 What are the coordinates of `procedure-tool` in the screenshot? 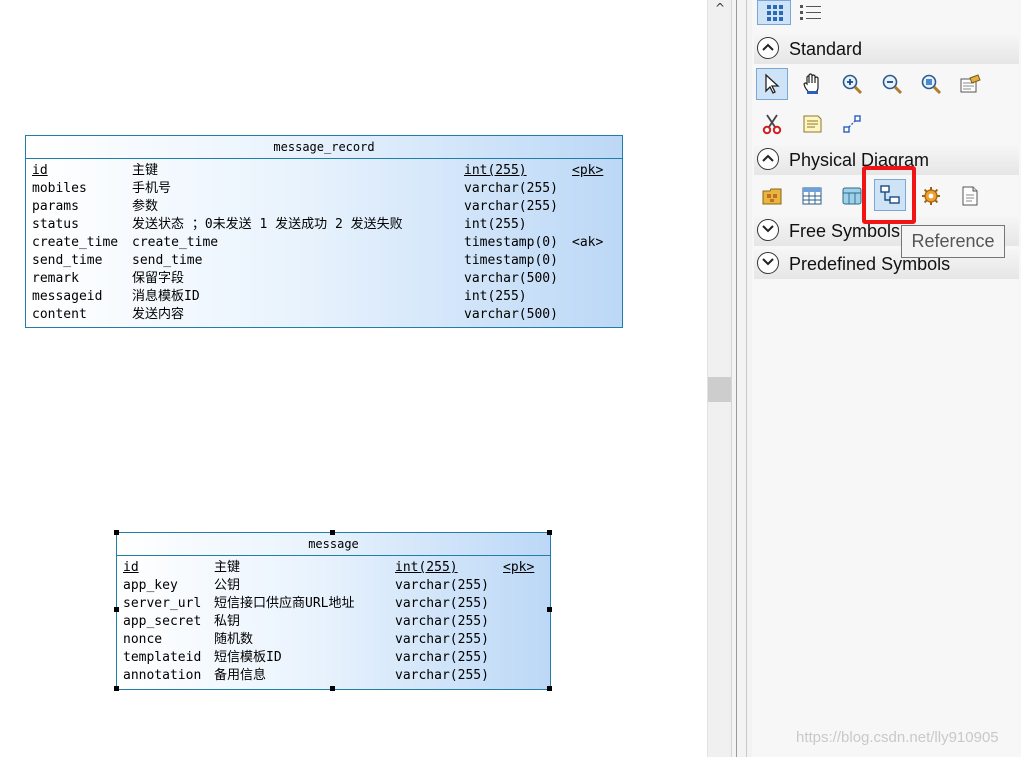 It's located at (931, 196).